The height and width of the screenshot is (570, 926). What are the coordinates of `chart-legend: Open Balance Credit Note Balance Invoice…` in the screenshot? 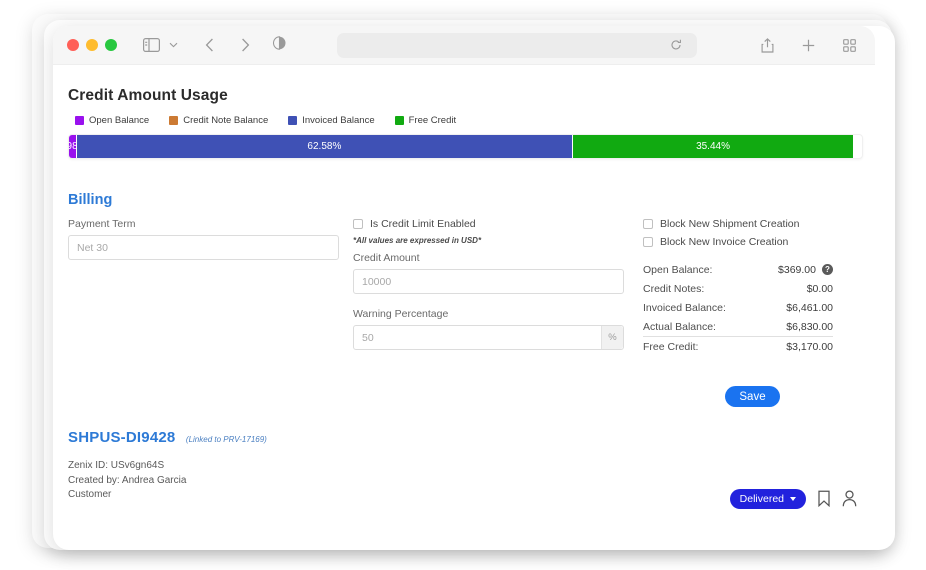 It's located at (475, 120).